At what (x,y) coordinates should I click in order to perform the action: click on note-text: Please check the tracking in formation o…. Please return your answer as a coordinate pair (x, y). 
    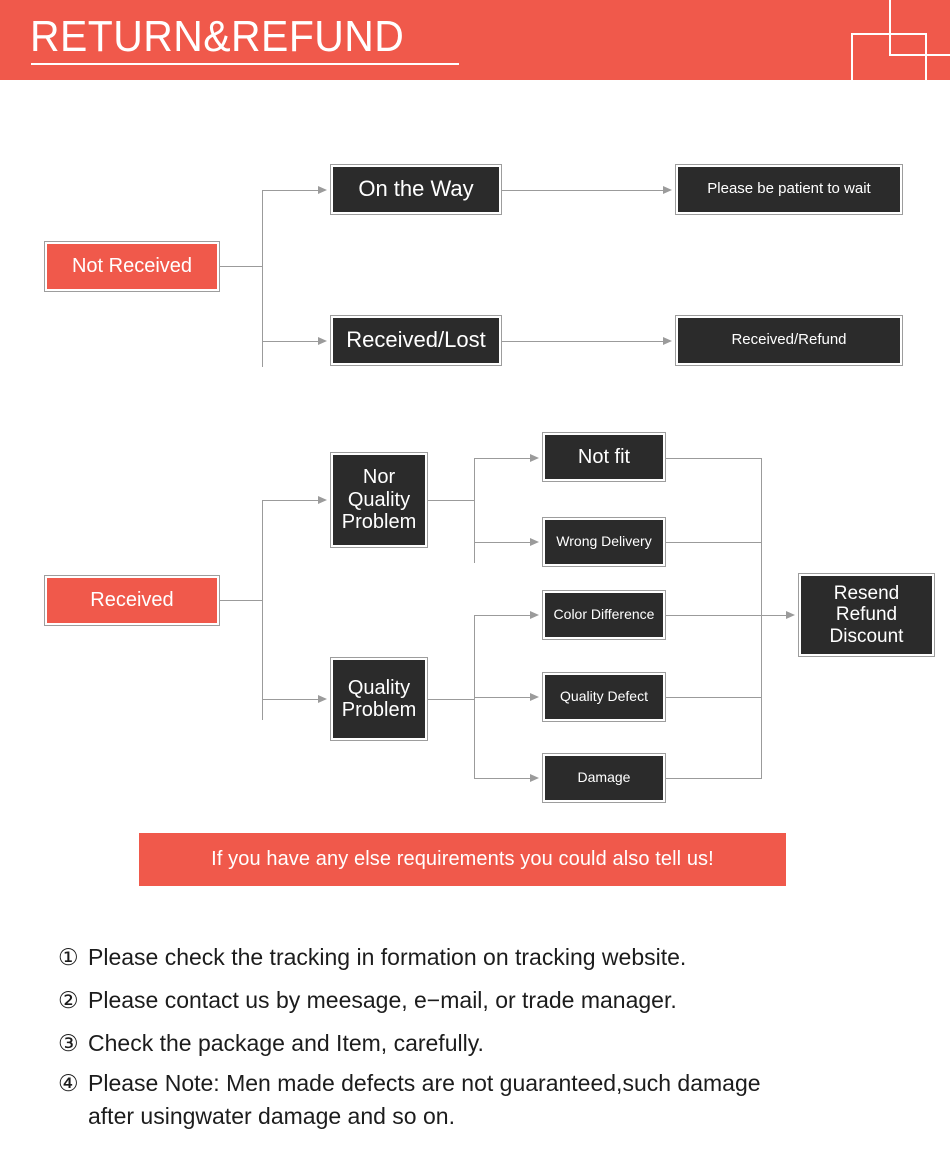
    Looking at the image, I should click on (387, 957).